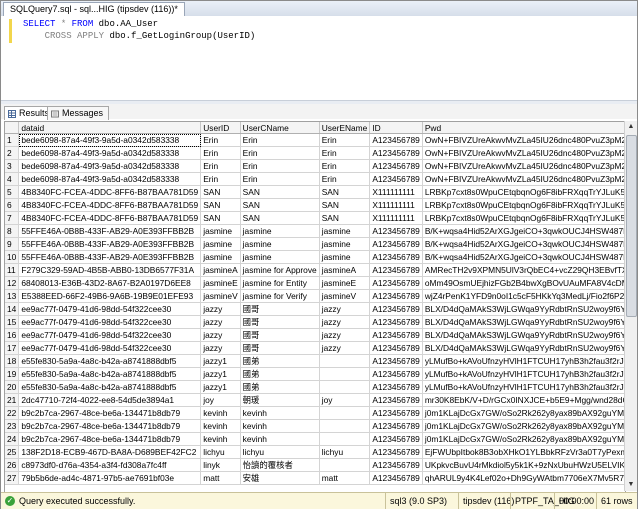 This screenshot has height=509, width=638. What do you see at coordinates (110, 270) in the screenshot?
I see `cell-dataid: F279C329-59AD-4B5B-ABB0-13DB6577F31A` at bounding box center [110, 270].